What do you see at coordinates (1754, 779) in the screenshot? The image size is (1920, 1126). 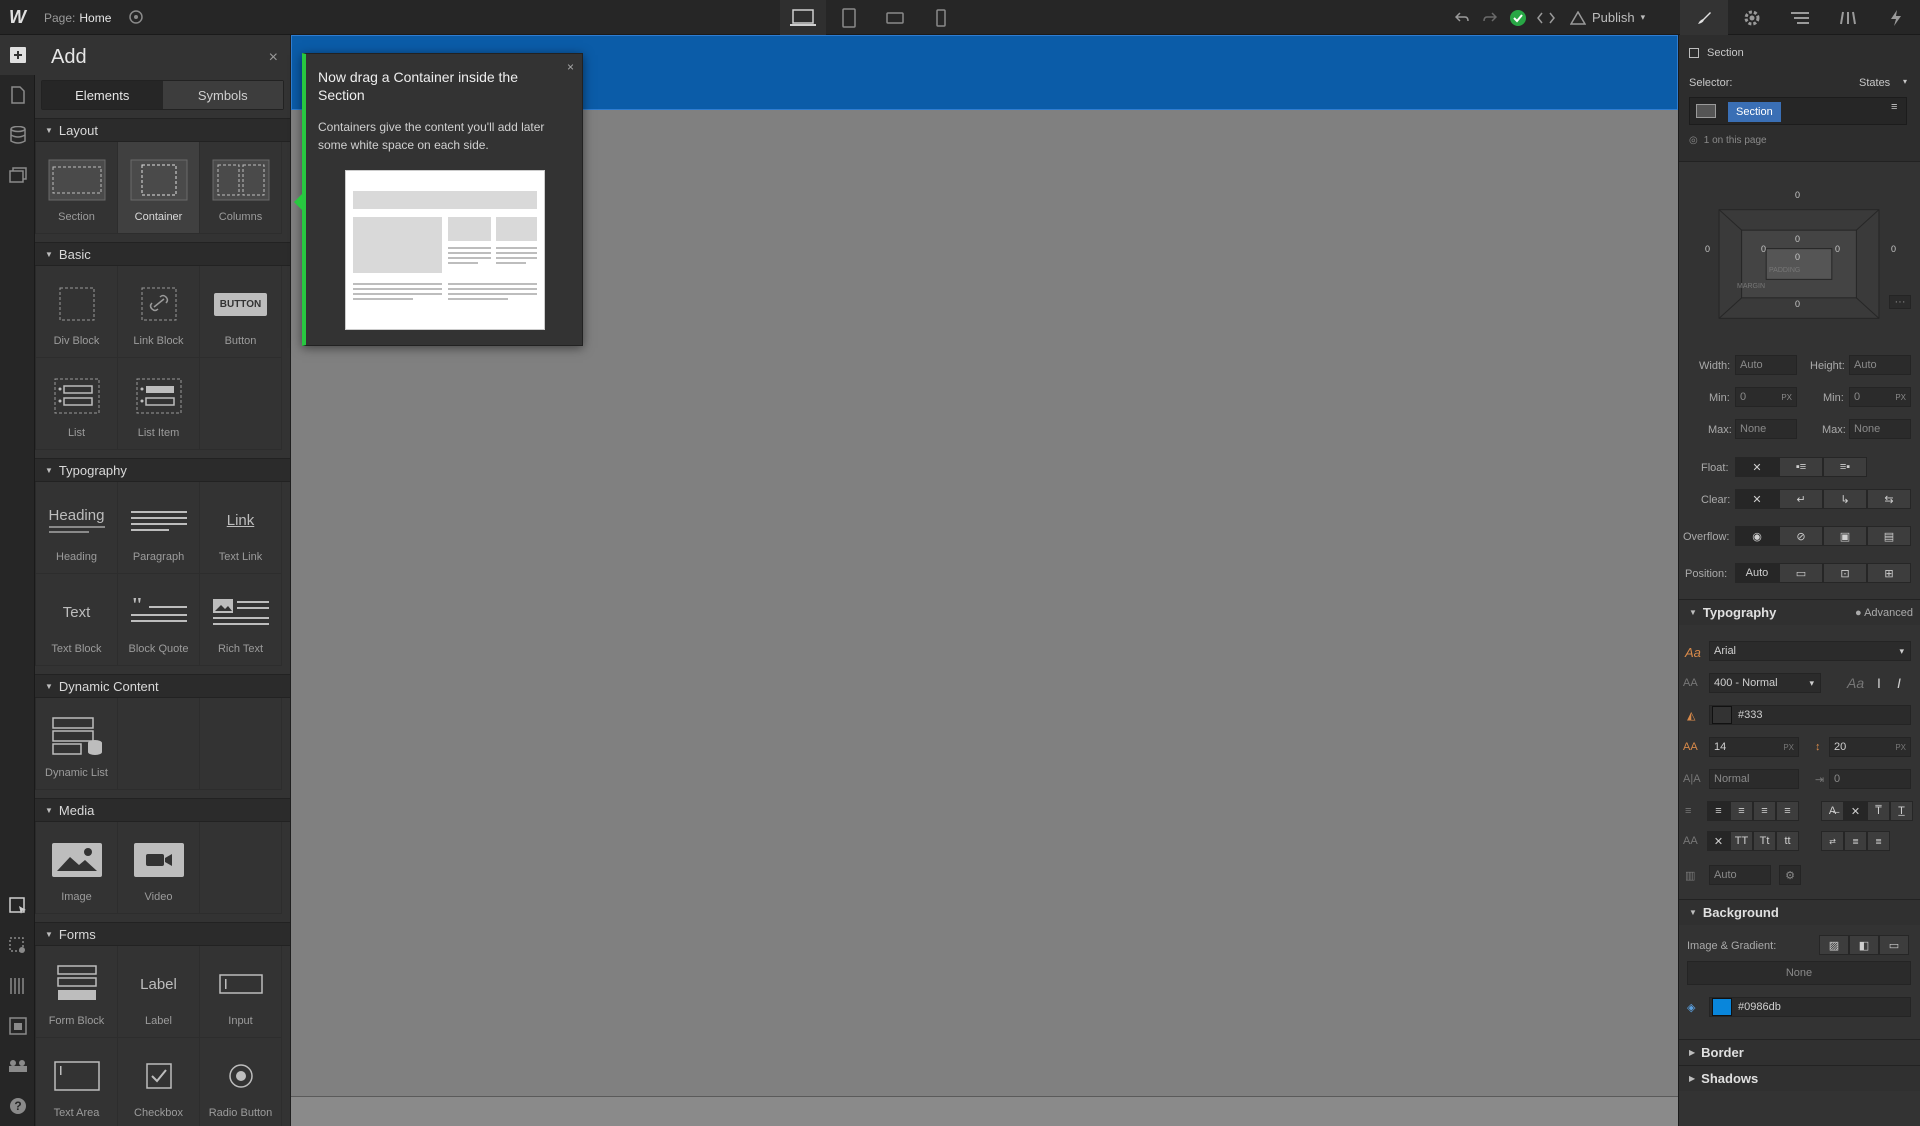 I see `letter-spacing-input: Normal` at bounding box center [1754, 779].